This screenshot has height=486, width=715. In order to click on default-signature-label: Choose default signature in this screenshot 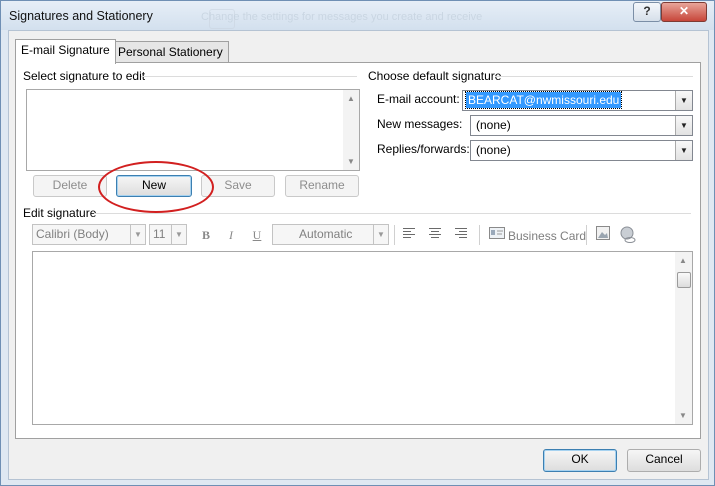, I will do `click(435, 76)`.